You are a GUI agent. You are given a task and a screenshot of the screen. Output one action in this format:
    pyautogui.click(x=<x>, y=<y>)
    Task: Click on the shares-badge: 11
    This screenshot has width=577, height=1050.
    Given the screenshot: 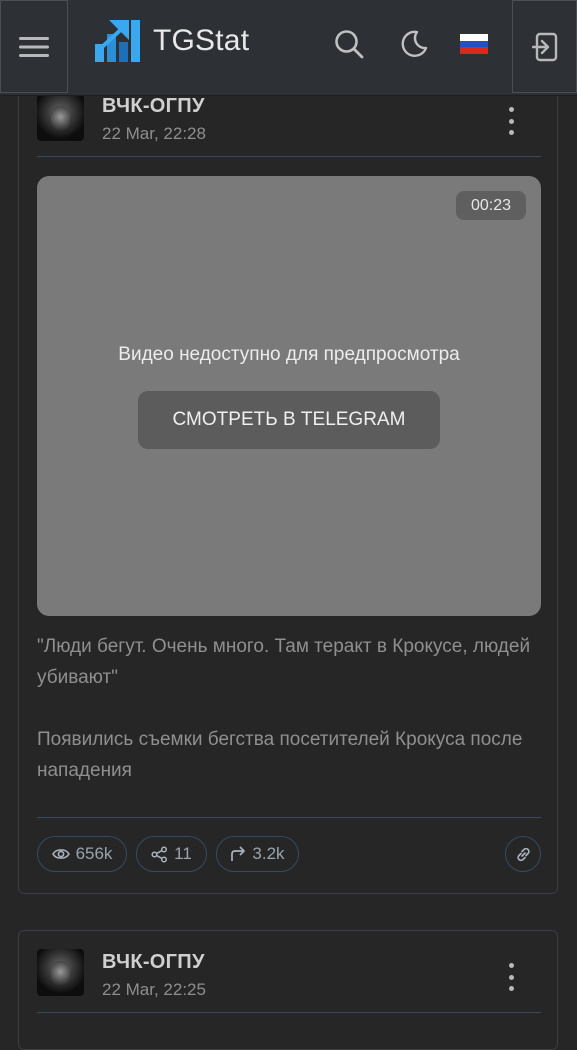 What is the action you would take?
    pyautogui.click(x=171, y=854)
    